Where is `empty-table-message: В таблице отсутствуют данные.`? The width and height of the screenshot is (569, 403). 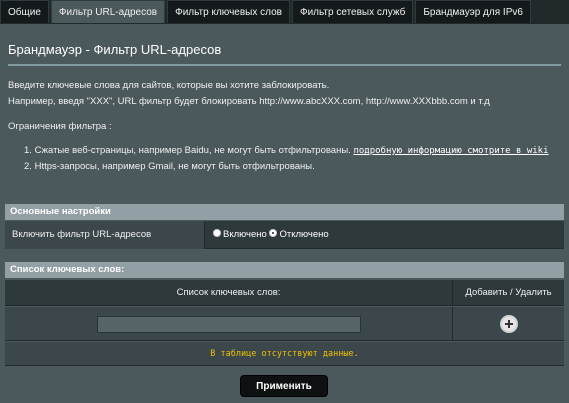
empty-table-message: В таблице отсутствуют данные. is located at coordinates (284, 354).